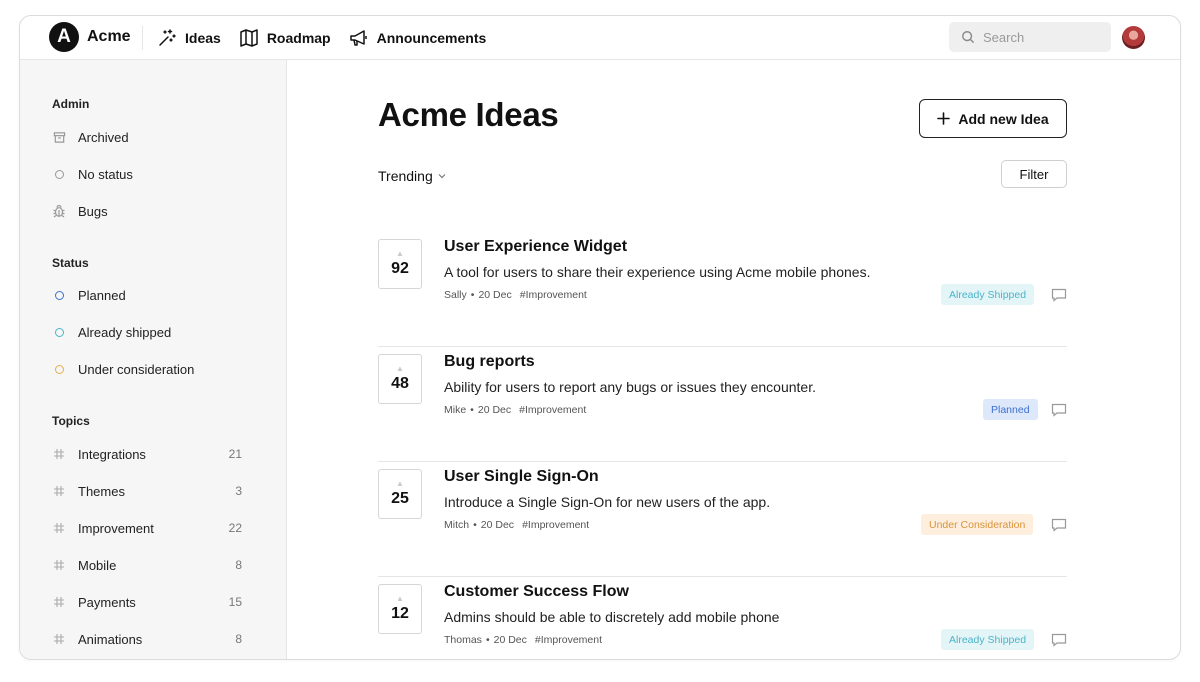 The image size is (1200, 682). I want to click on filter-button: Filter, so click(1034, 174).